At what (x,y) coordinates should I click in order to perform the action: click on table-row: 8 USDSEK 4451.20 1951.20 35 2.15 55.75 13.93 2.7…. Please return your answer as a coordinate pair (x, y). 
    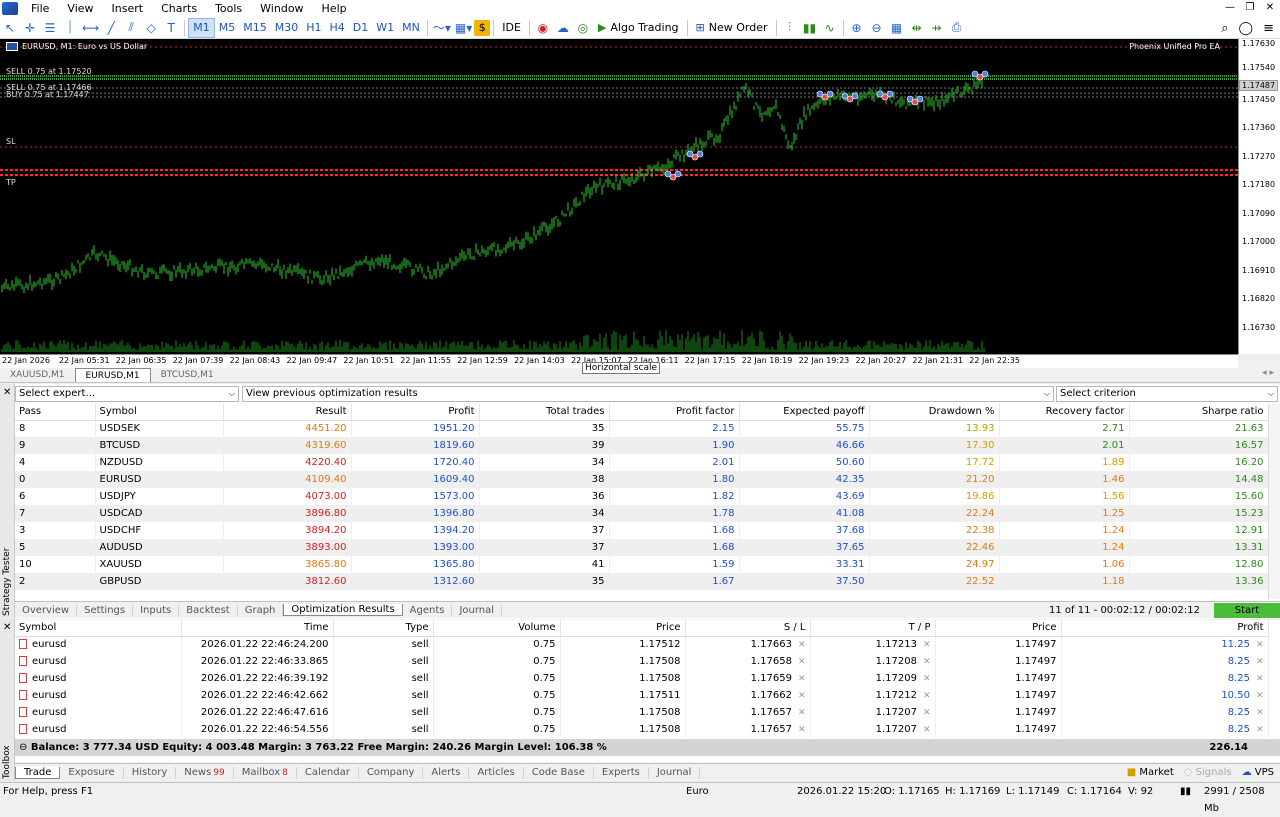
    Looking at the image, I should click on (642, 428).